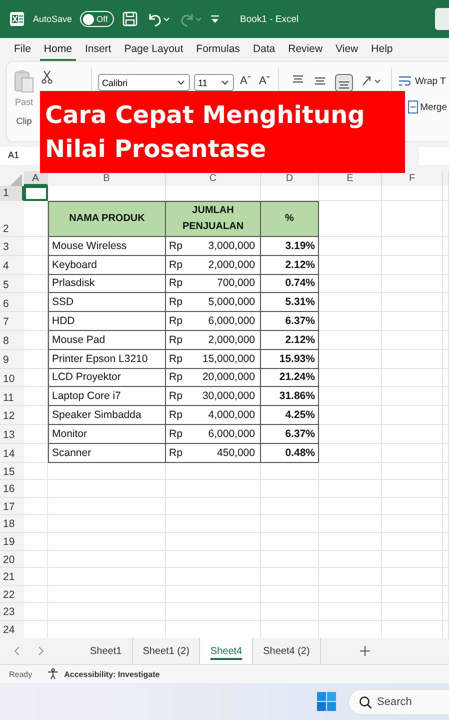 This screenshot has height=720, width=449. Describe the element at coordinates (12, 302) in the screenshot. I see `row-number: 6` at that location.